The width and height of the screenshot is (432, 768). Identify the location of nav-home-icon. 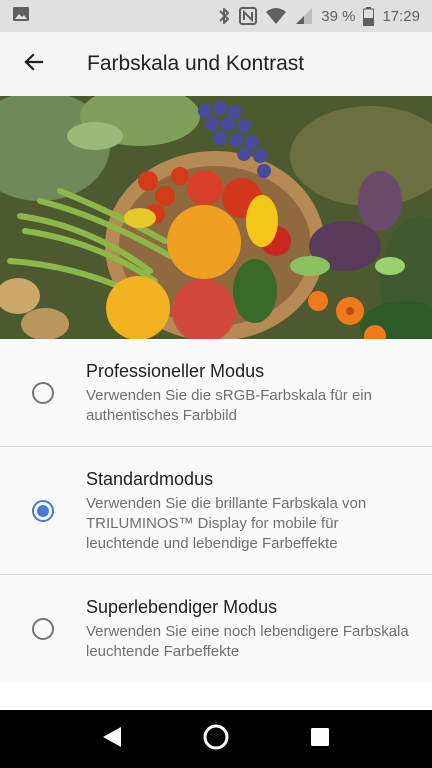
(216, 739).